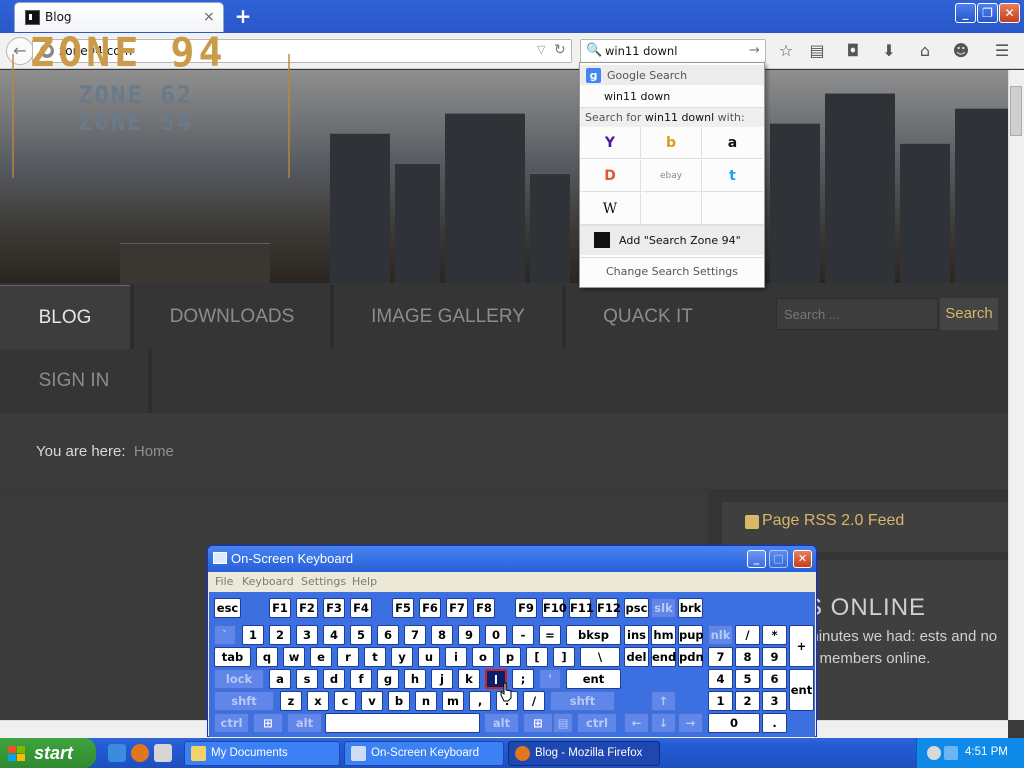 Image resolution: width=1024 pixels, height=768 pixels. What do you see at coordinates (637, 96) in the screenshot?
I see `search-suggestion: win11 down` at bounding box center [637, 96].